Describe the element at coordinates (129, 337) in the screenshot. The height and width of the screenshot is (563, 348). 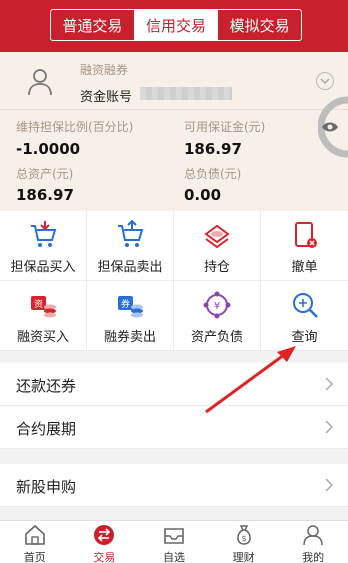
I see `securities-sell-label: 融券卖出` at that location.